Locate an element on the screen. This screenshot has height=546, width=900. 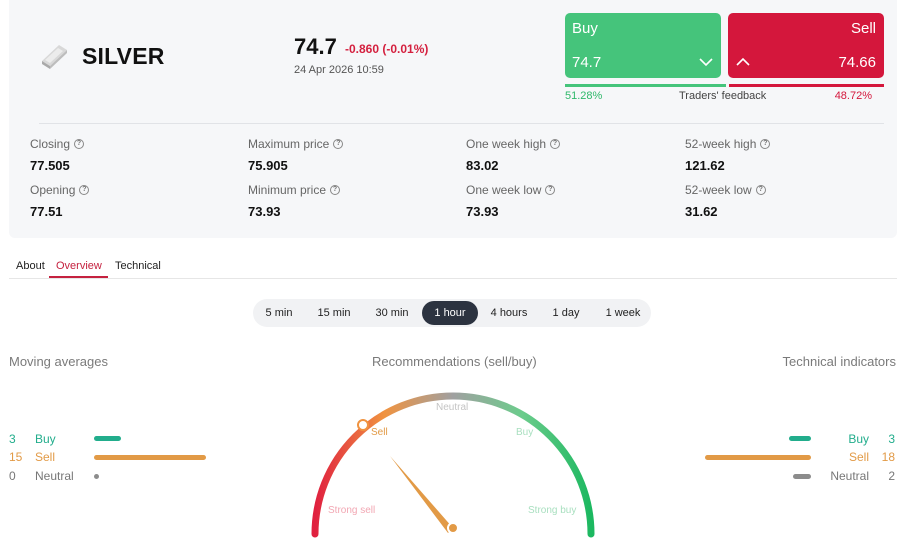
timeframe-1-day: 1 day is located at coordinates (566, 313).